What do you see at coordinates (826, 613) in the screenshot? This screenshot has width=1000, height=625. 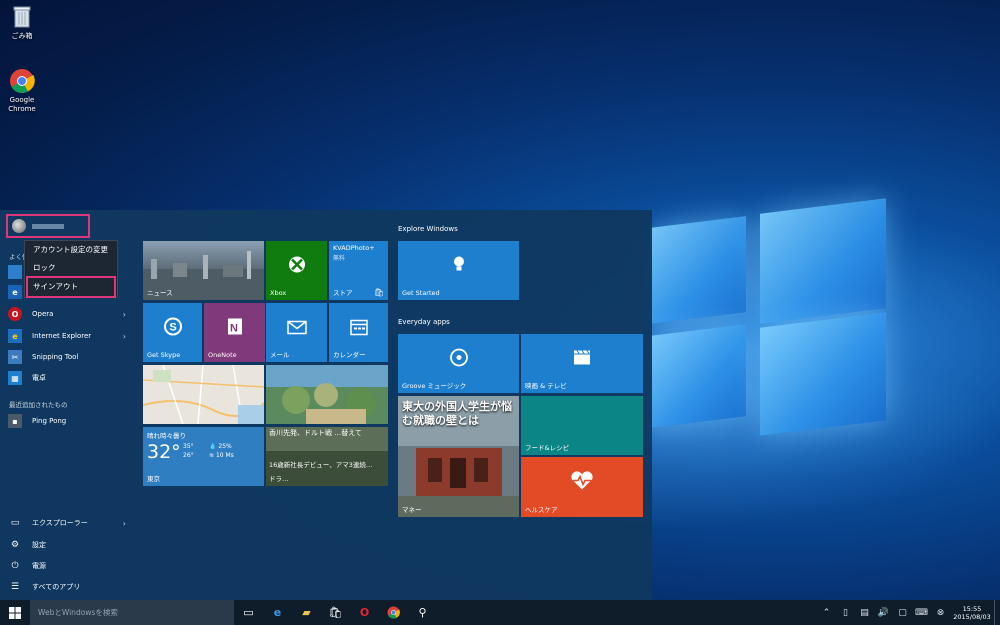 I see `chevron-up-icon: ⌃` at bounding box center [826, 613].